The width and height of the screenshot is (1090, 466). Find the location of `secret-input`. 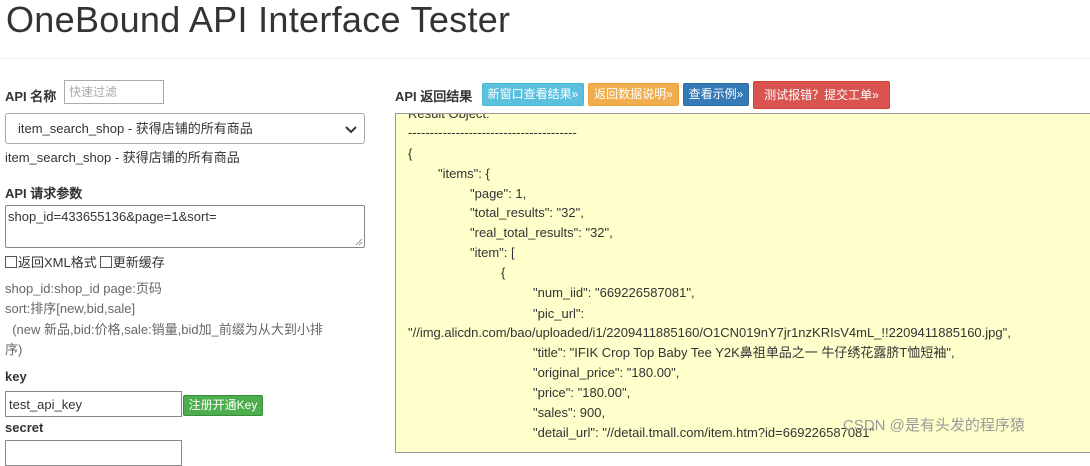

secret-input is located at coordinates (93, 453).